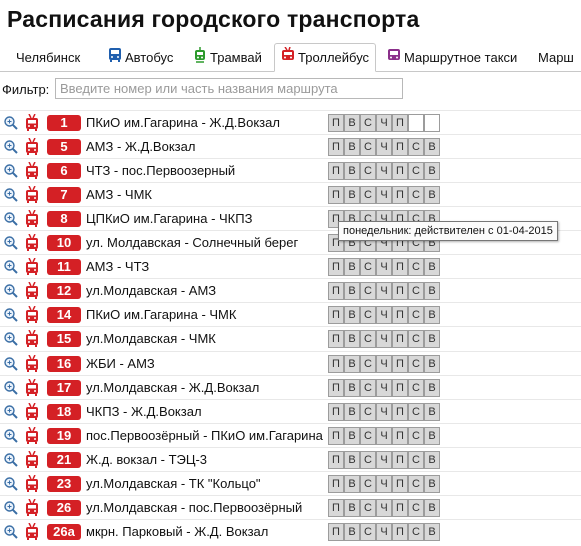  Describe the element at coordinates (144, 412) in the screenshot. I see `route-name: ЧКПЗ - Ж.Д.Вокзал` at that location.